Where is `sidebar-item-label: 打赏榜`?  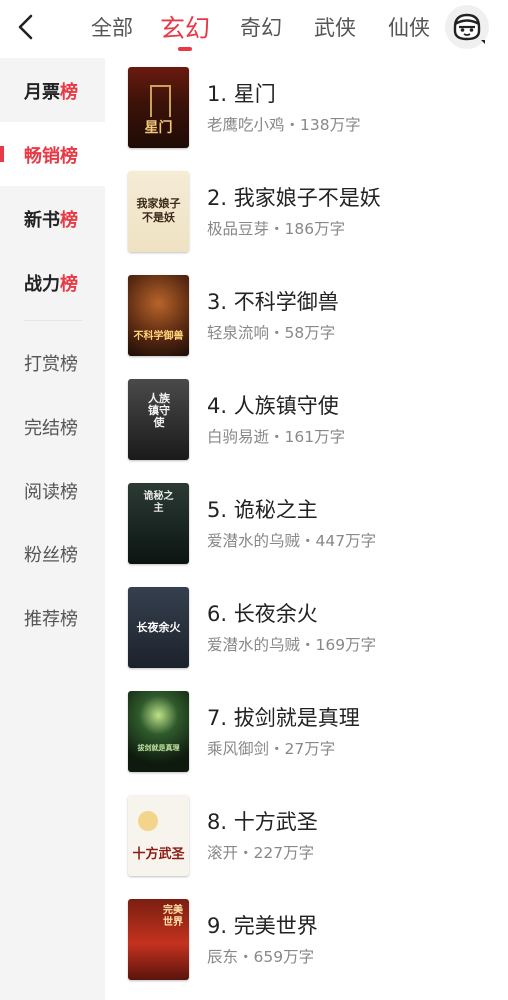
sidebar-item-label: 打赏榜 is located at coordinates (51, 364).